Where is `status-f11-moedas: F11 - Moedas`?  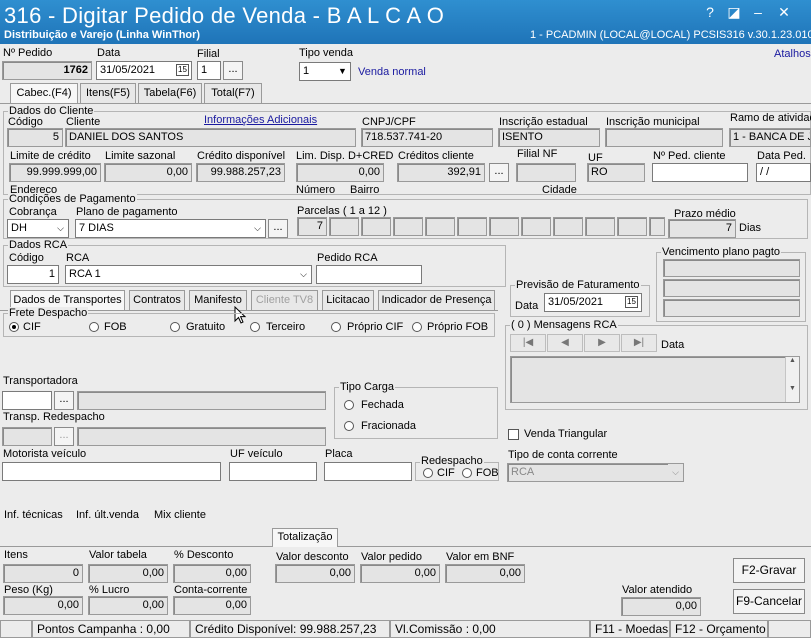 status-f11-moedas: F11 - Moedas is located at coordinates (630, 629).